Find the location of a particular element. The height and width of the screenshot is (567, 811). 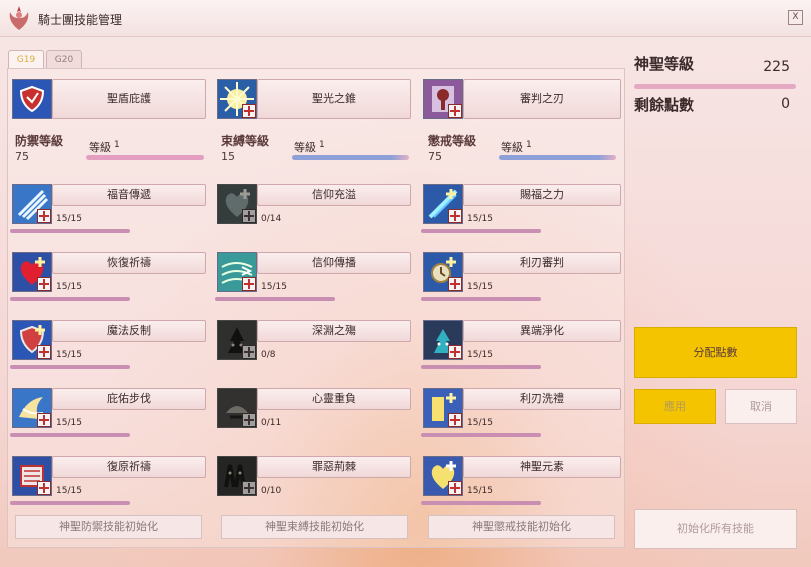

skill-restore-prayer-count: 15/15 is located at coordinates (69, 491).